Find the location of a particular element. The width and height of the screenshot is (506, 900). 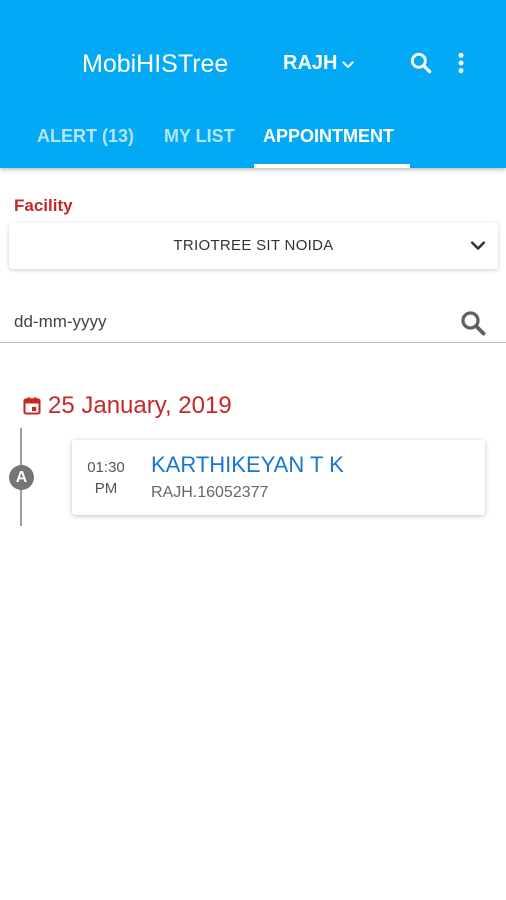

patient-id: RAJH.16052377 is located at coordinates (210, 492).